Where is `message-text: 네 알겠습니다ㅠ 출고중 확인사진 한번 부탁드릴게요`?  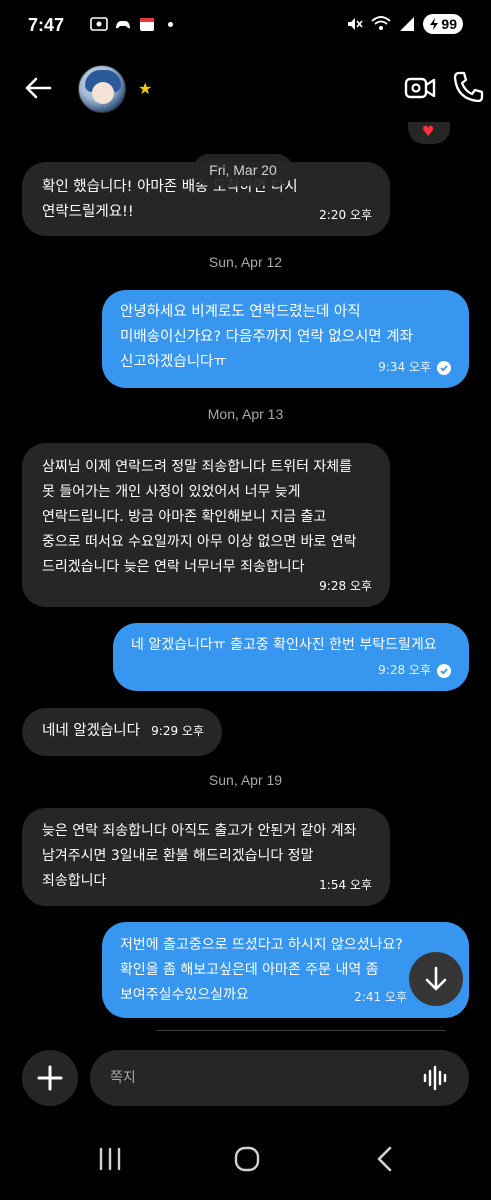
message-text: 네 알겠습니다ㅠ 출고중 확인사진 한번 부탁드릴게요 is located at coordinates (284, 645).